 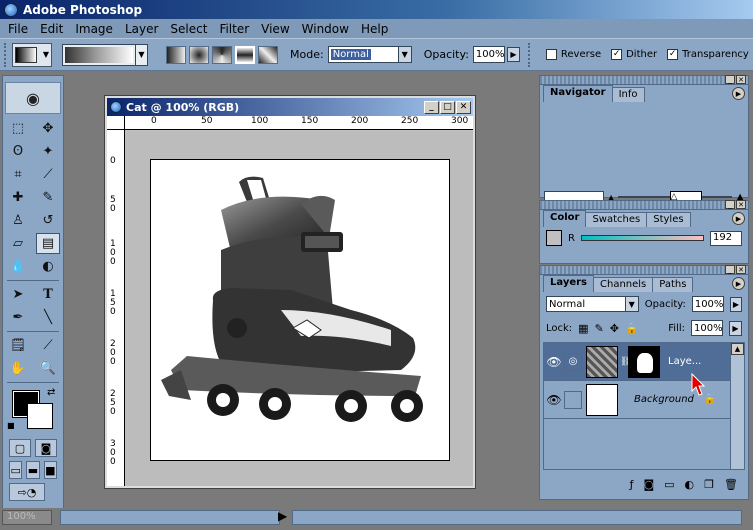 What do you see at coordinates (18, 317) in the screenshot?
I see `pen-tool-icon: ✒` at bounding box center [18, 317].